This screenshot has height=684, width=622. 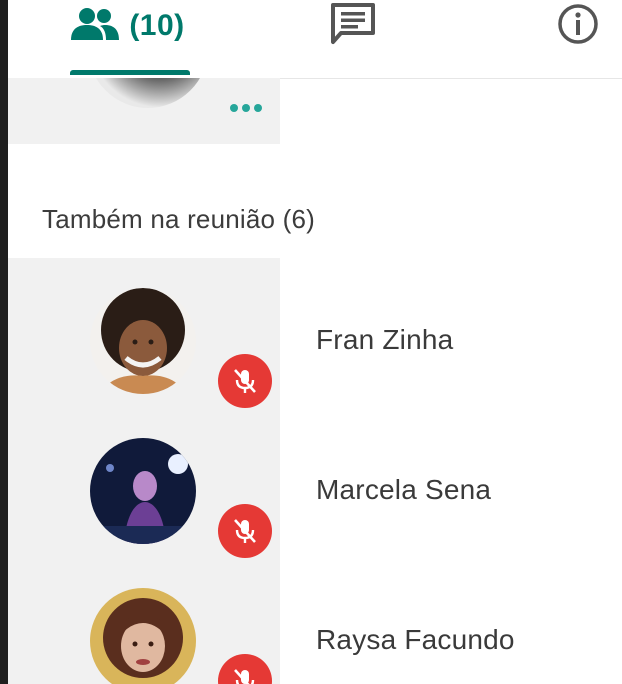 I want to click on tab-bar: (10), so click(x=315, y=39).